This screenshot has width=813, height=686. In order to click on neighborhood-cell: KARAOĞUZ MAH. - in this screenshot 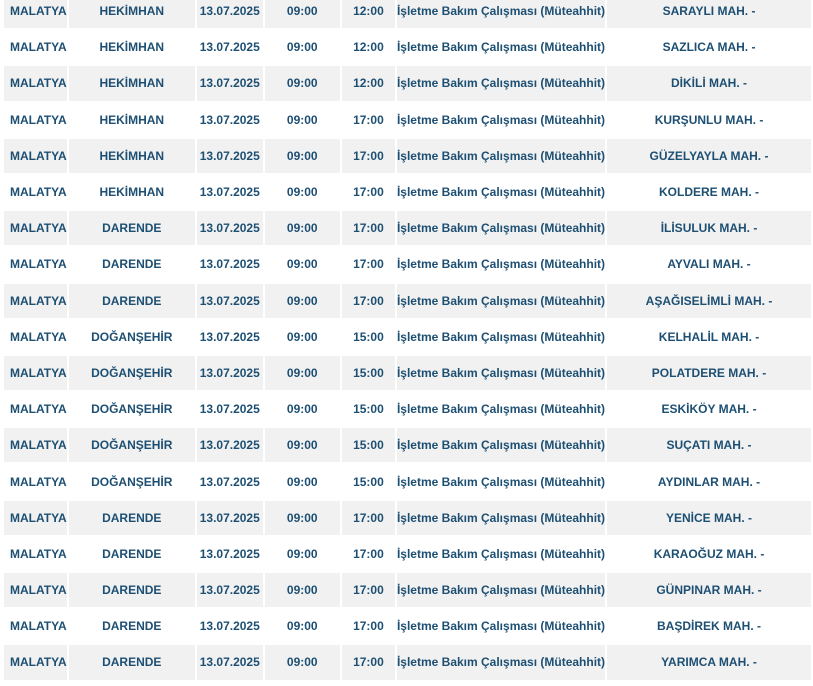, I will do `click(709, 554)`.